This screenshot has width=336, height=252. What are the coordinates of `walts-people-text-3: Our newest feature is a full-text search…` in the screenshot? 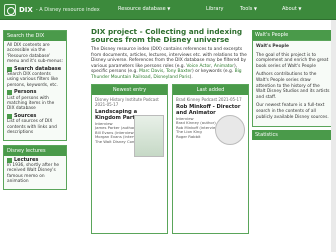 It's located at (292, 111).